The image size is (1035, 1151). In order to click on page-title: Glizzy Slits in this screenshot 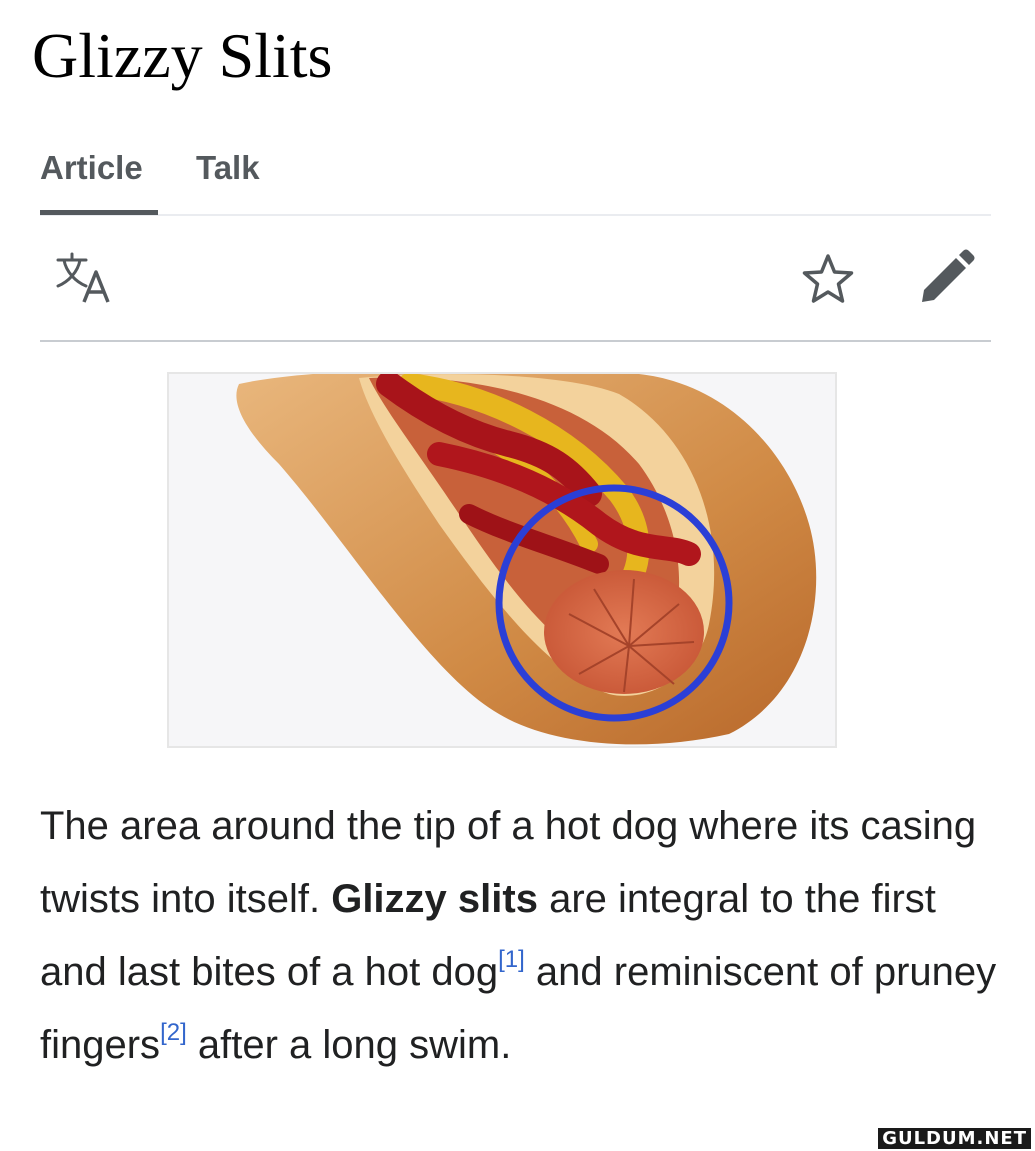, I will do `click(182, 55)`.